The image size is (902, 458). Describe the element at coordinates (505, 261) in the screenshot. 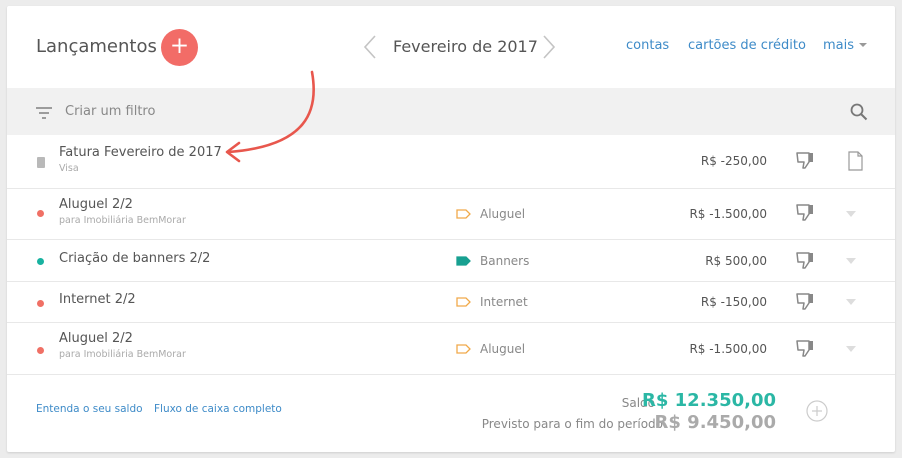

I see `tag-label: Banners` at that location.